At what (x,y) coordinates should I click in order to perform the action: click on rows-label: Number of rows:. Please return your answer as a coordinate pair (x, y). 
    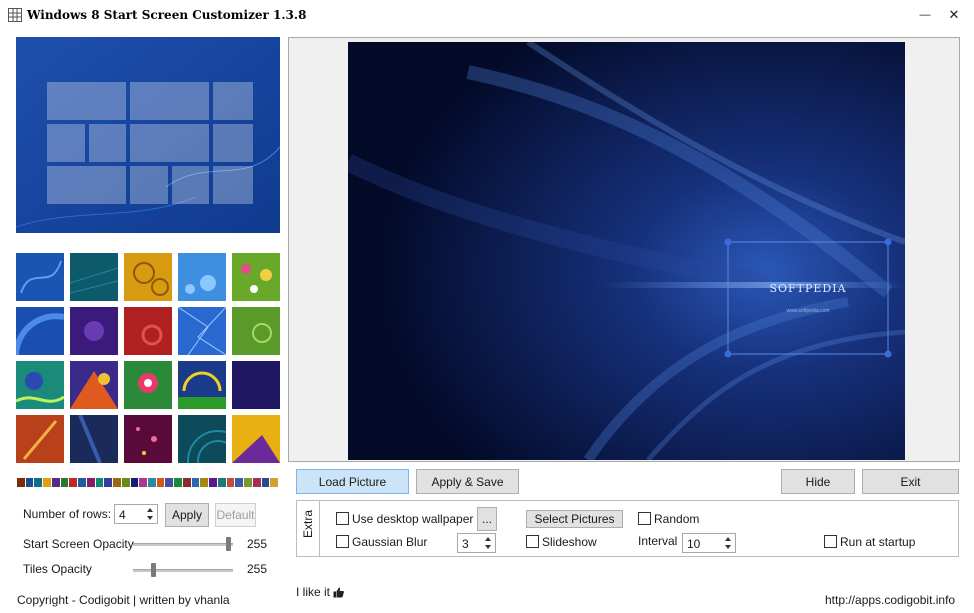
    Looking at the image, I should click on (67, 514).